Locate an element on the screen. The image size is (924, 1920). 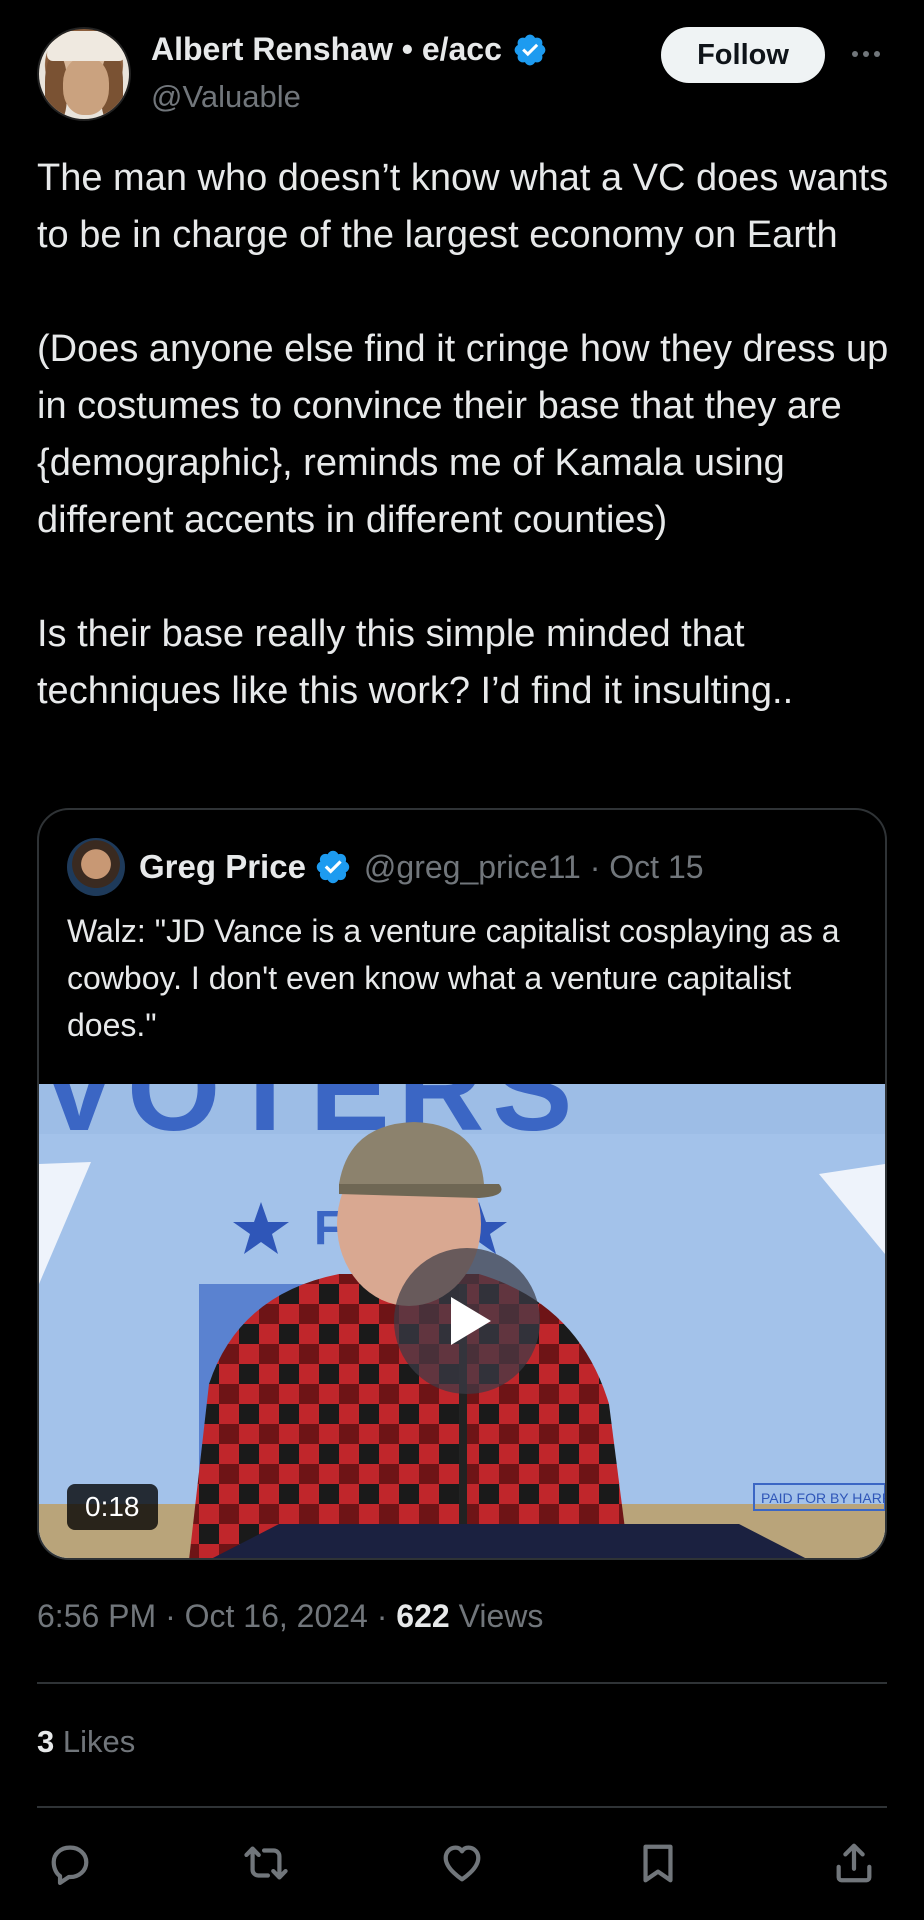
views-count: 622 is located at coordinates (423, 1616).